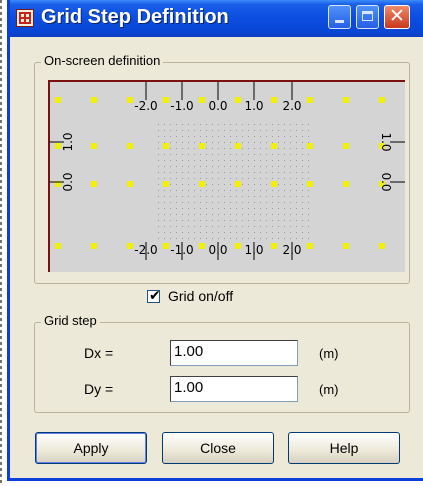 The width and height of the screenshot is (423, 486). What do you see at coordinates (234, 389) in the screenshot?
I see `dy-input: 1.00` at bounding box center [234, 389].